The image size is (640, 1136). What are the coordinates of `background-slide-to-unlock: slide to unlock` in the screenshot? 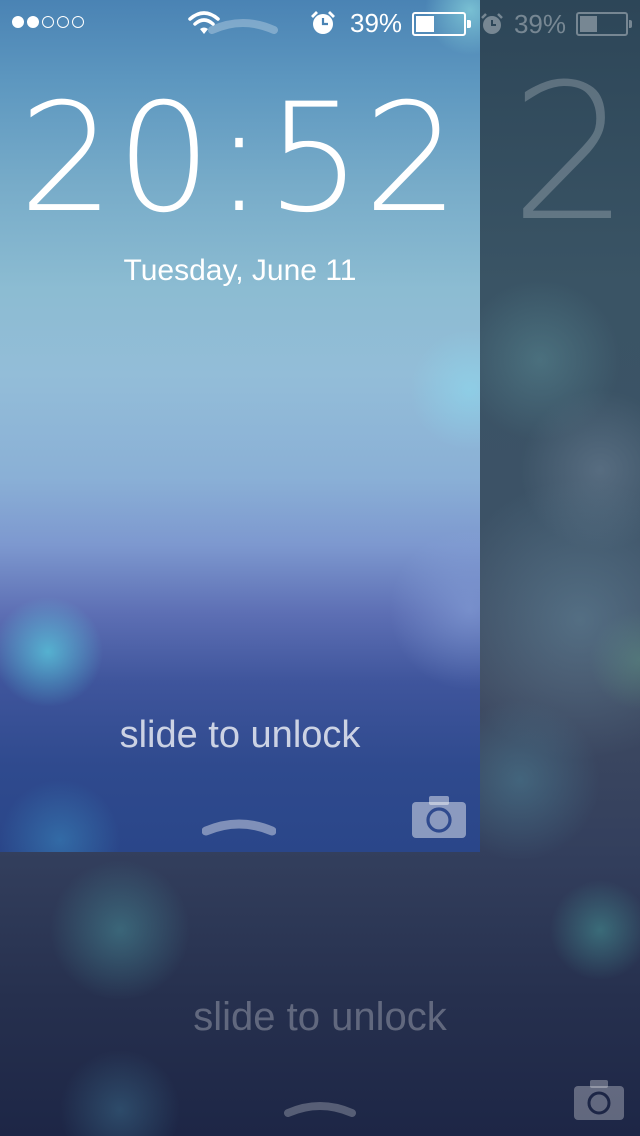 It's located at (320, 1017).